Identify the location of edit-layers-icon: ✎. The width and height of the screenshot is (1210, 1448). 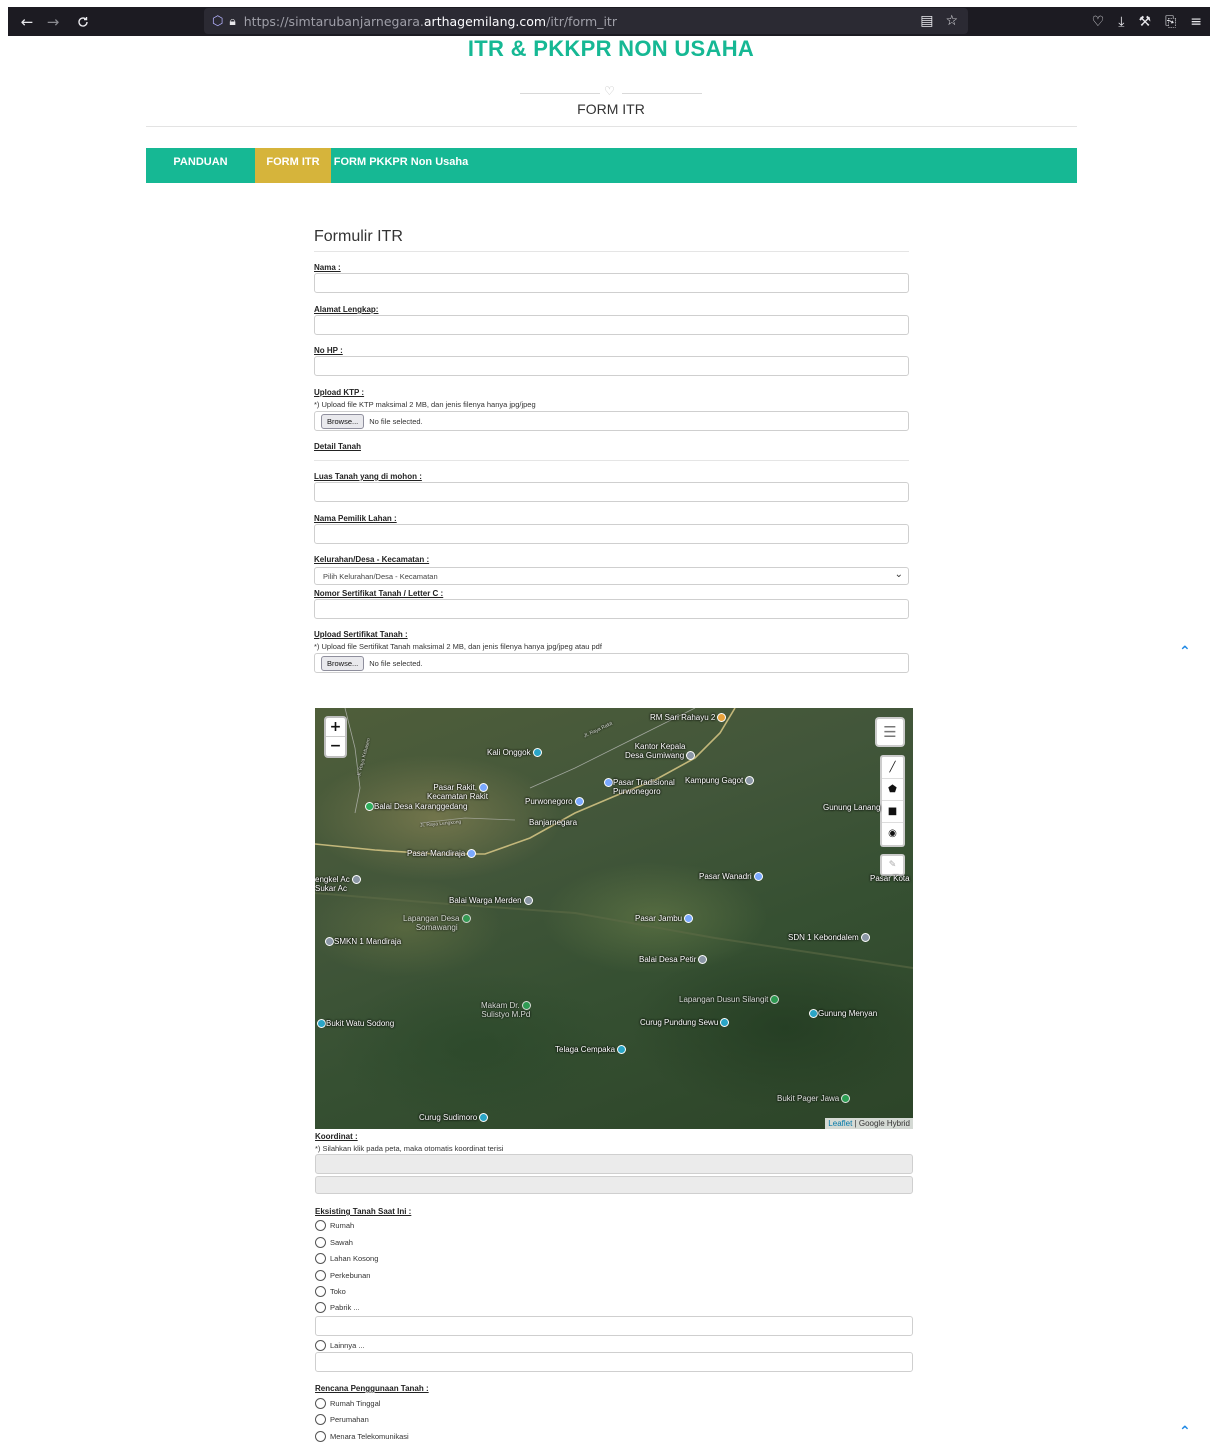
(892, 865).